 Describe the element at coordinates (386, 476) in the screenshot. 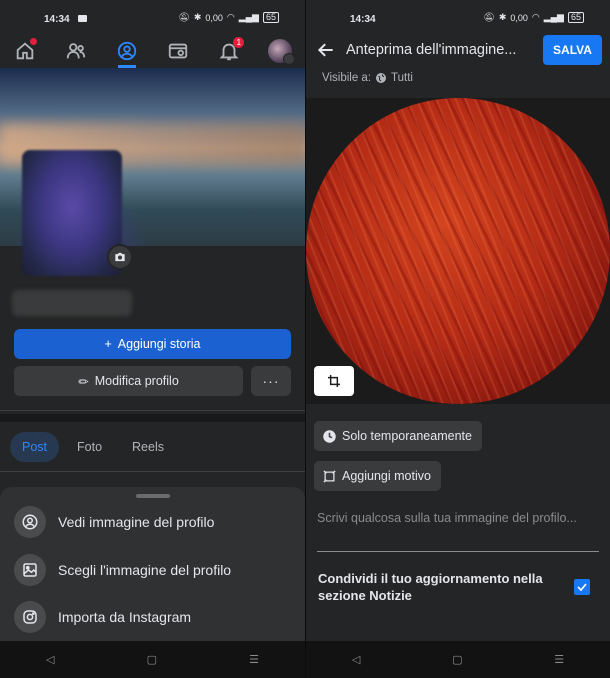

I see `add-frame-label: Aggiungi motivo` at that location.